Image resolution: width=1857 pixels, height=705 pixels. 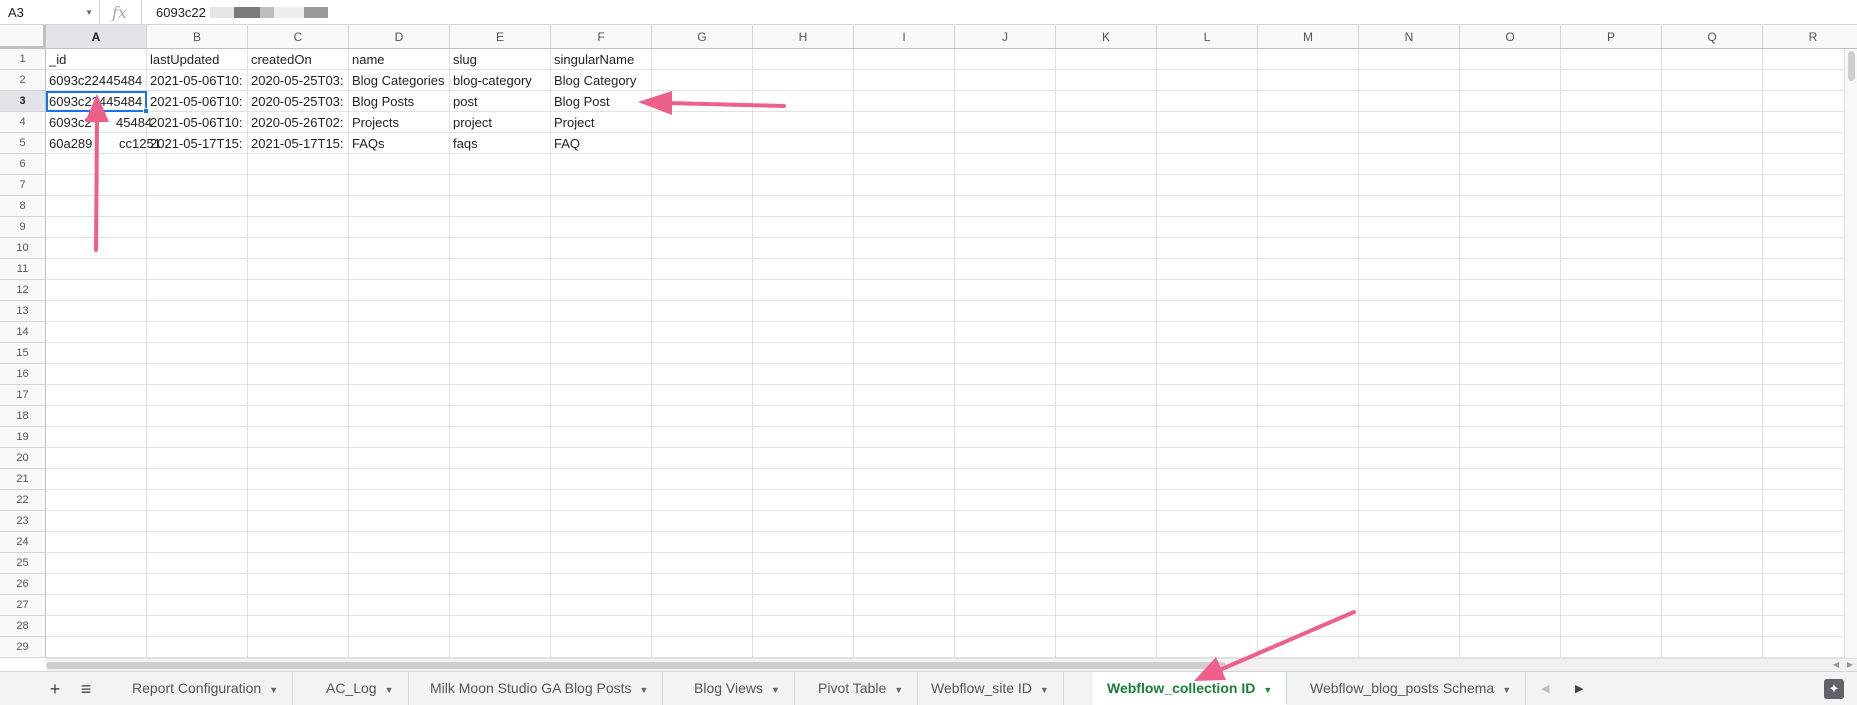 What do you see at coordinates (500, 290) in the screenshot?
I see `cell-e12` at bounding box center [500, 290].